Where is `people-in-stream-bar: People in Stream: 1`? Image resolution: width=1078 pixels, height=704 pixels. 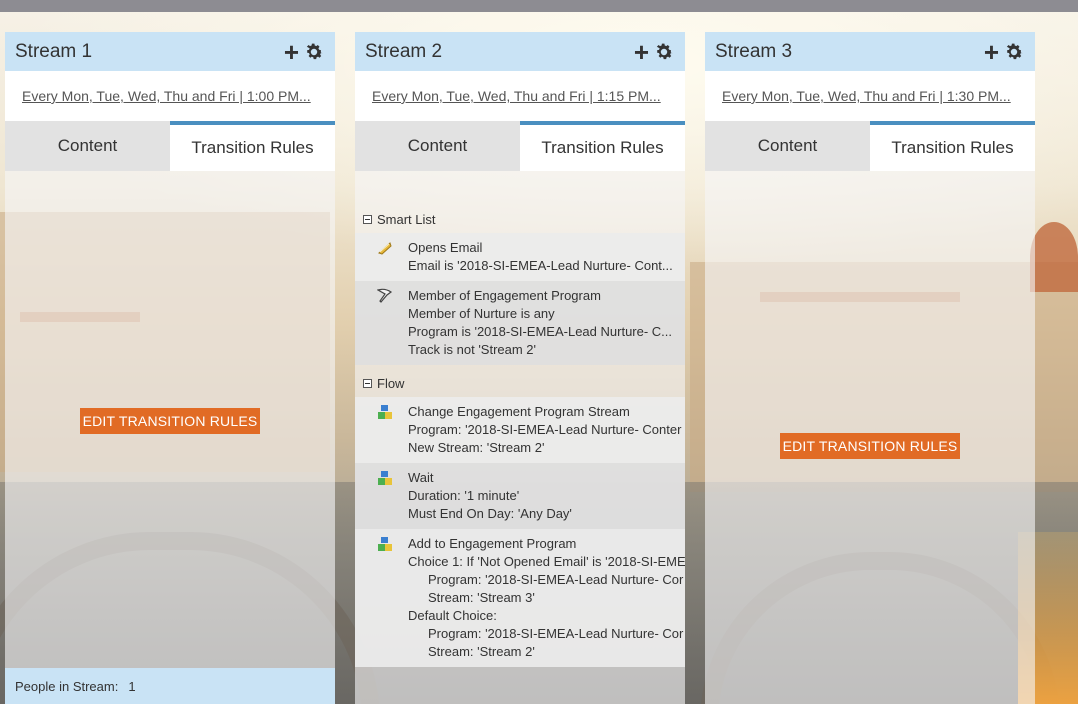
people-in-stream-bar: People in Stream: 1 is located at coordinates (170, 686).